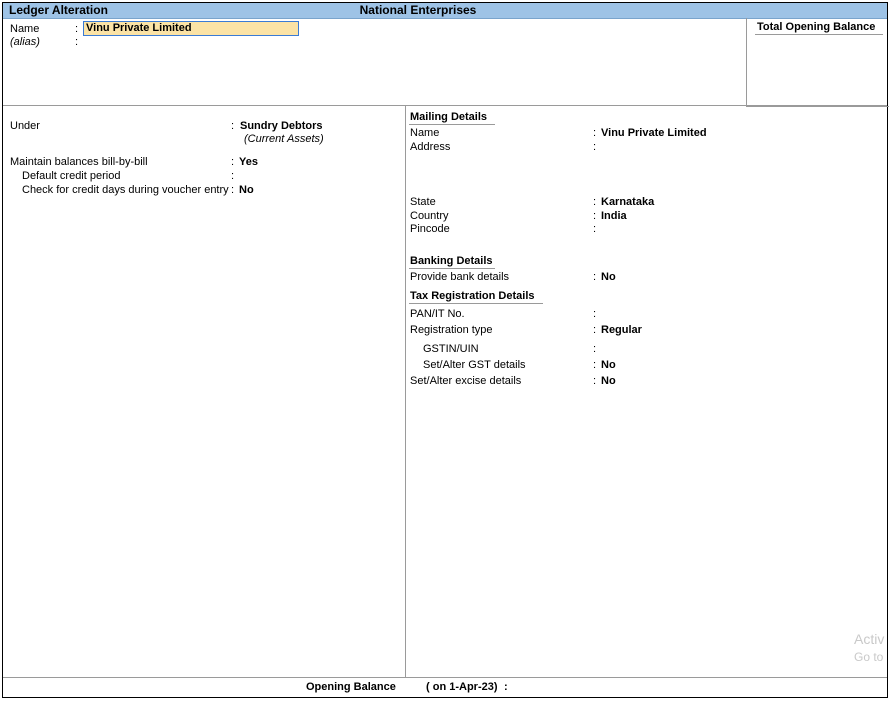 The image size is (892, 702). What do you see at coordinates (452, 124) in the screenshot?
I see `mailing-details-underline` at bounding box center [452, 124].